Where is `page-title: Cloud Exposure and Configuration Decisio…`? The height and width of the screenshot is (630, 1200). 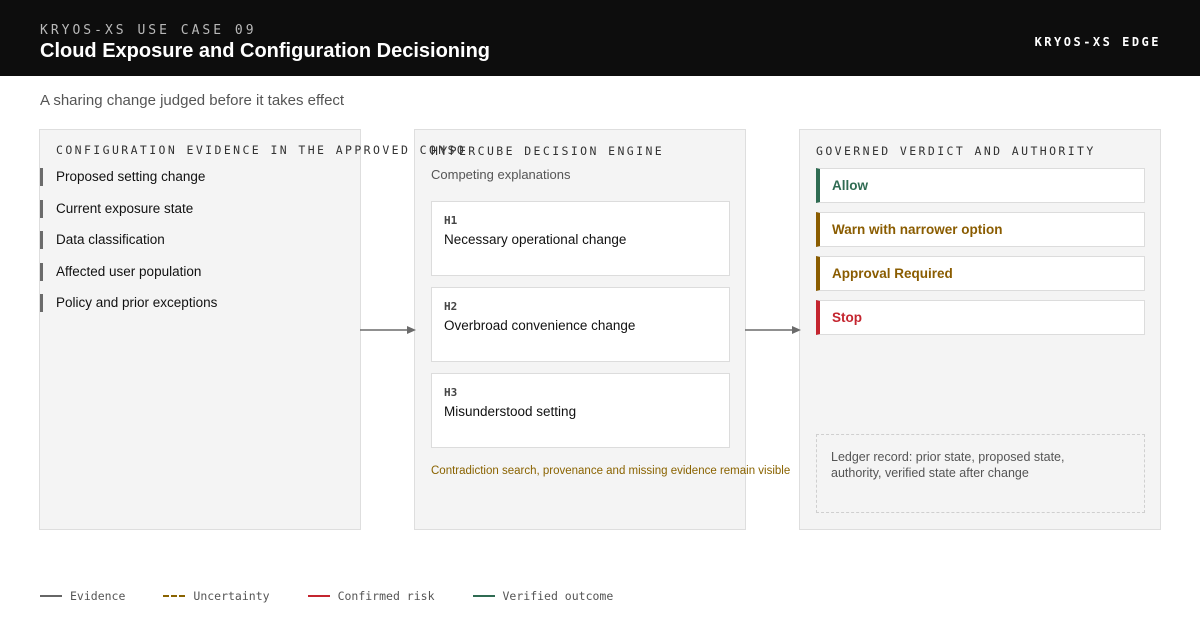 page-title: Cloud Exposure and Configuration Decisio… is located at coordinates (265, 51).